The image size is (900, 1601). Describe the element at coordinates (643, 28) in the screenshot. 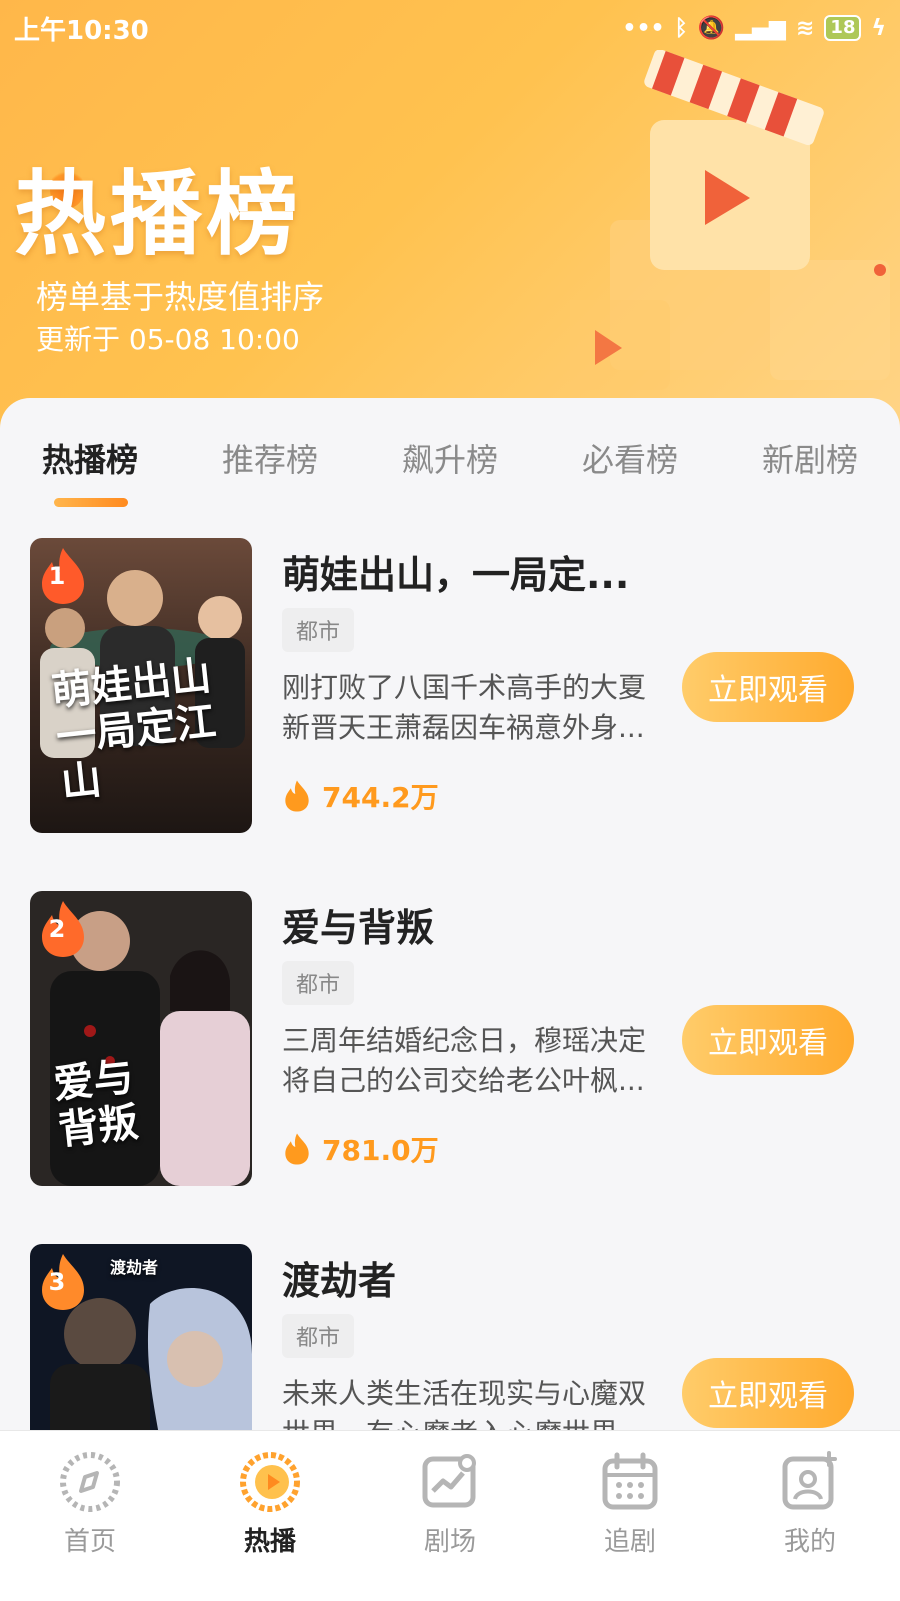

I see `more-dots-icon: •••` at that location.